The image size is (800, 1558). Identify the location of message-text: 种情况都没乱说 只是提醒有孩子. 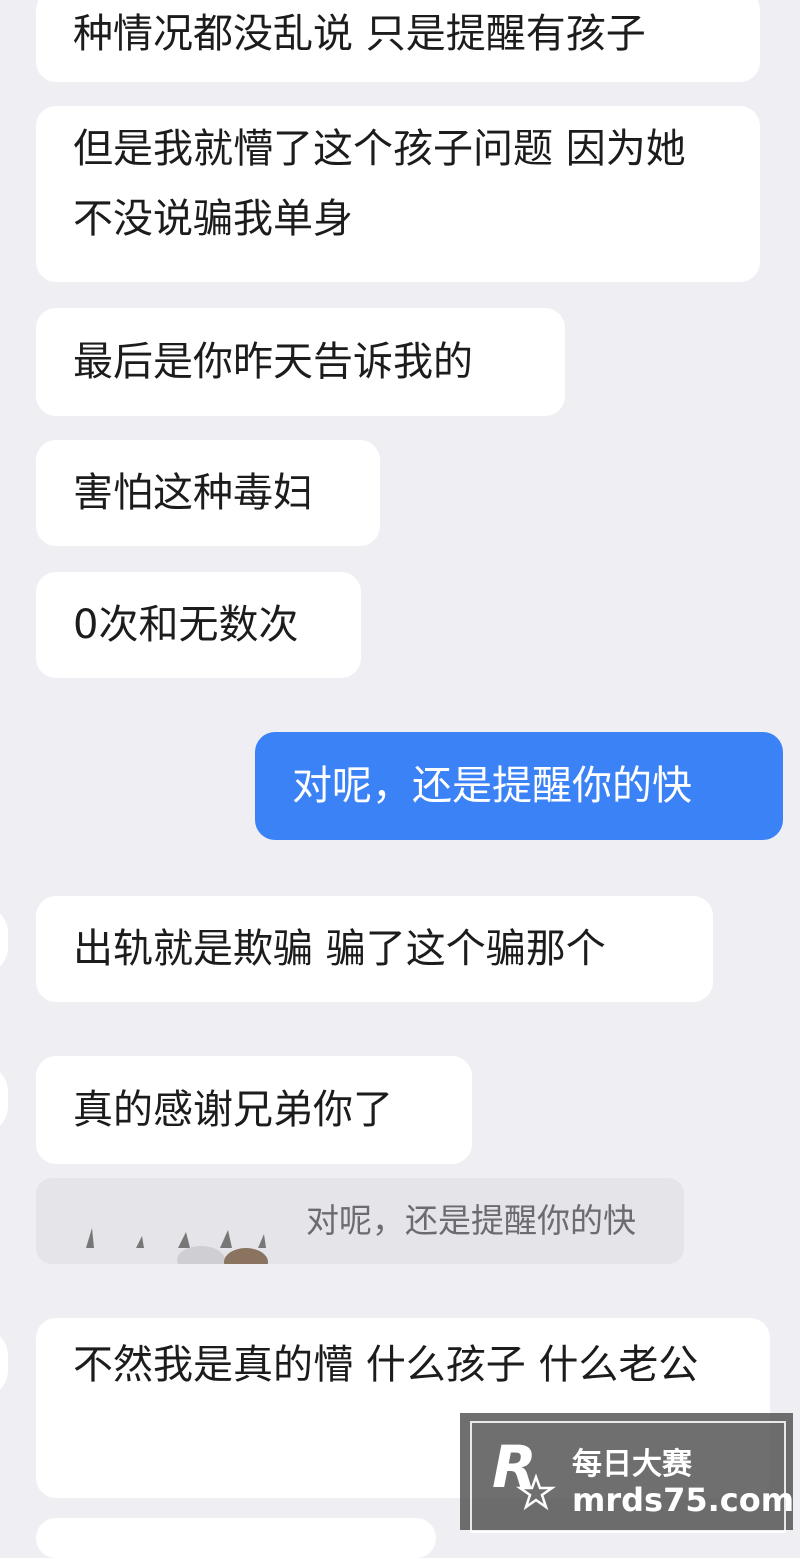
(359, 34).